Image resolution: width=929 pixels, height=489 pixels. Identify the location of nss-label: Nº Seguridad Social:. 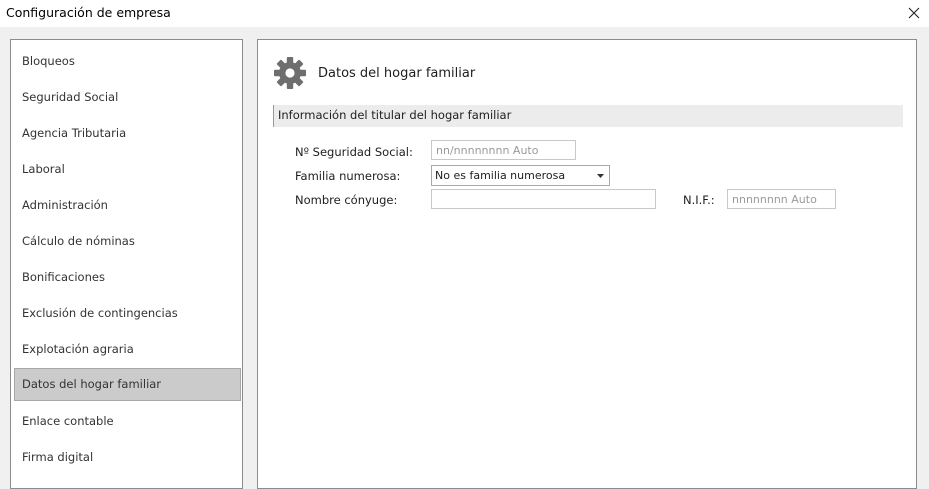
(354, 152).